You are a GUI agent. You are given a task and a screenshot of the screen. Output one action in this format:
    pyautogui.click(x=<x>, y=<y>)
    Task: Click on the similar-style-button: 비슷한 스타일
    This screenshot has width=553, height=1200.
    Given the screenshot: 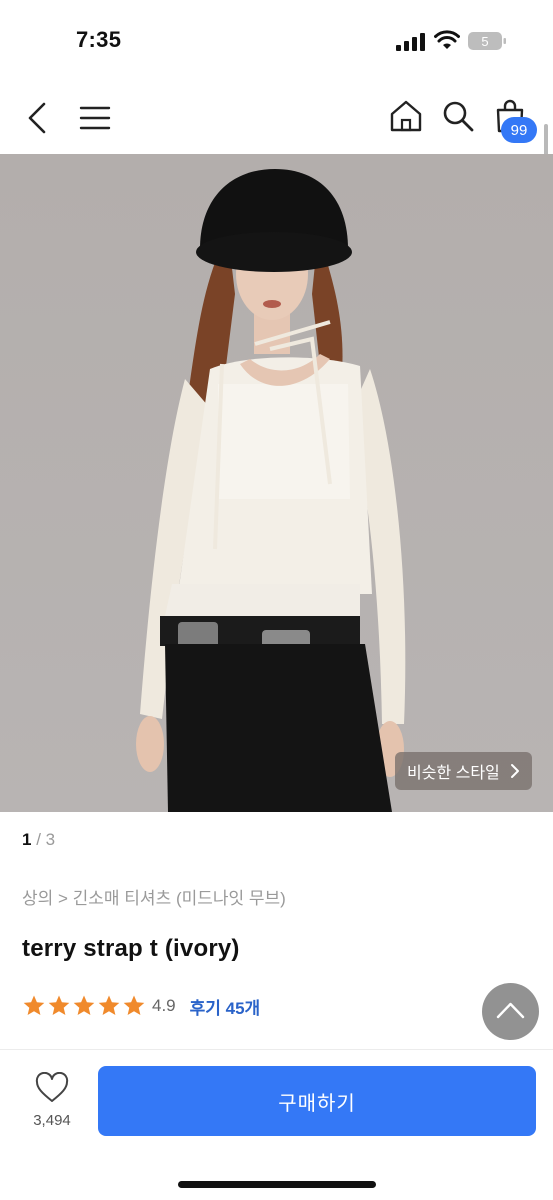 What is the action you would take?
    pyautogui.click(x=463, y=771)
    